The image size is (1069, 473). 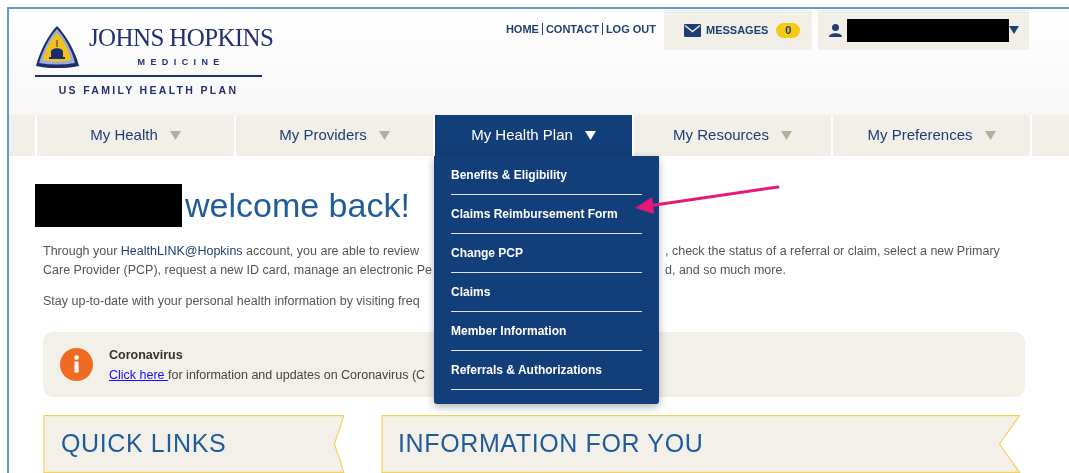 What do you see at coordinates (546, 370) in the screenshot?
I see `dropdown-item: Referrals & Authorizations` at bounding box center [546, 370].